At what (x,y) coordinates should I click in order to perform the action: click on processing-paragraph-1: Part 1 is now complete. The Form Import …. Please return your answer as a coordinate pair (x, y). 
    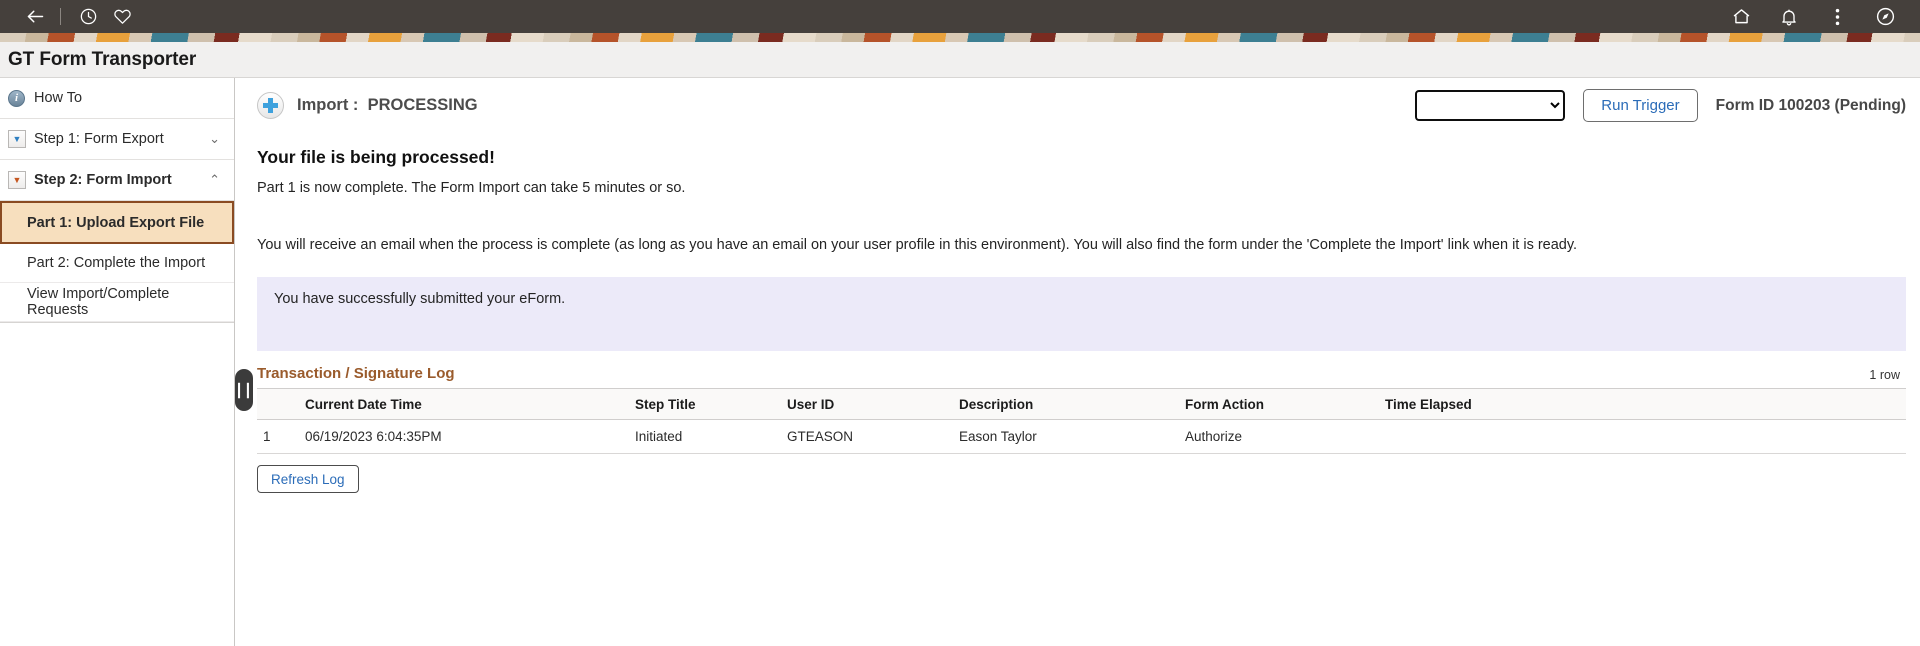
    Looking at the image, I should click on (471, 188).